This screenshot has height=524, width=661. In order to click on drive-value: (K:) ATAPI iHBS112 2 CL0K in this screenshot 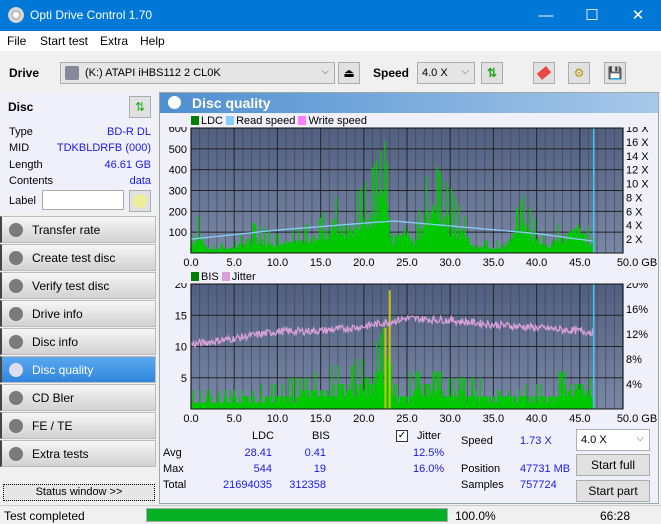, I will do `click(153, 73)`.